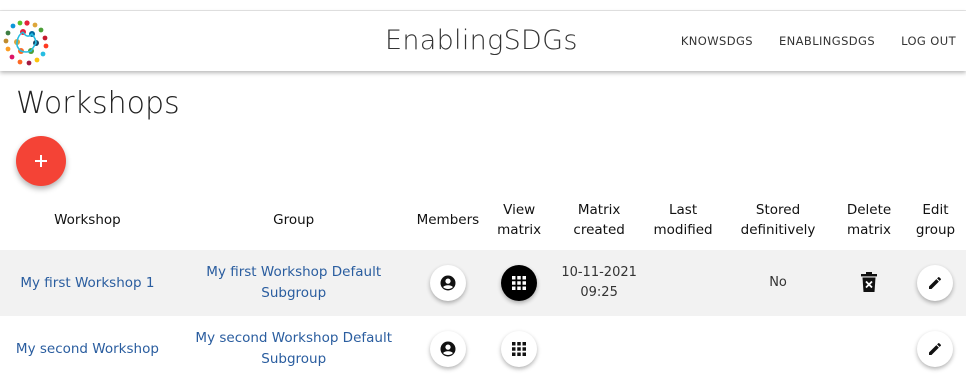  Describe the element at coordinates (599, 349) in the screenshot. I see `matrix-created-value` at that location.